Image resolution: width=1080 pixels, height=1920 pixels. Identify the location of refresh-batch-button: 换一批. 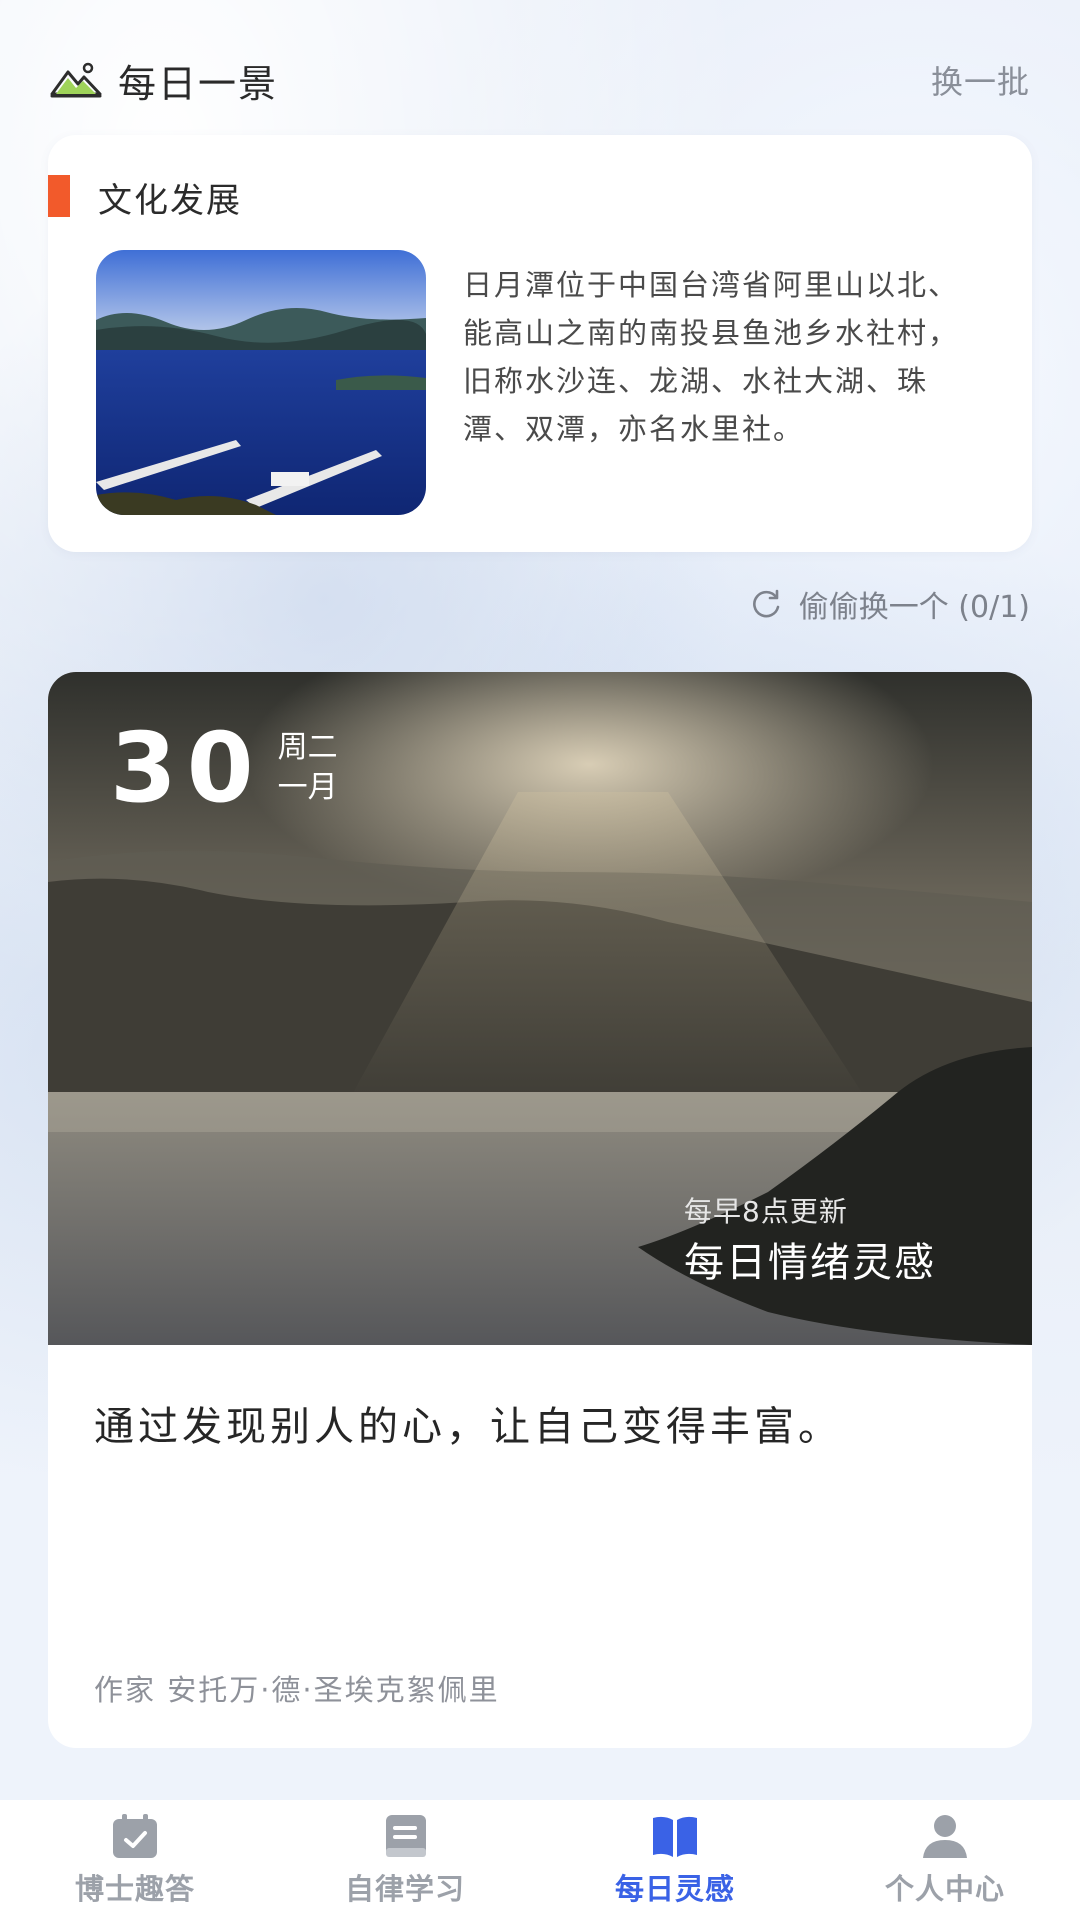
(980, 80).